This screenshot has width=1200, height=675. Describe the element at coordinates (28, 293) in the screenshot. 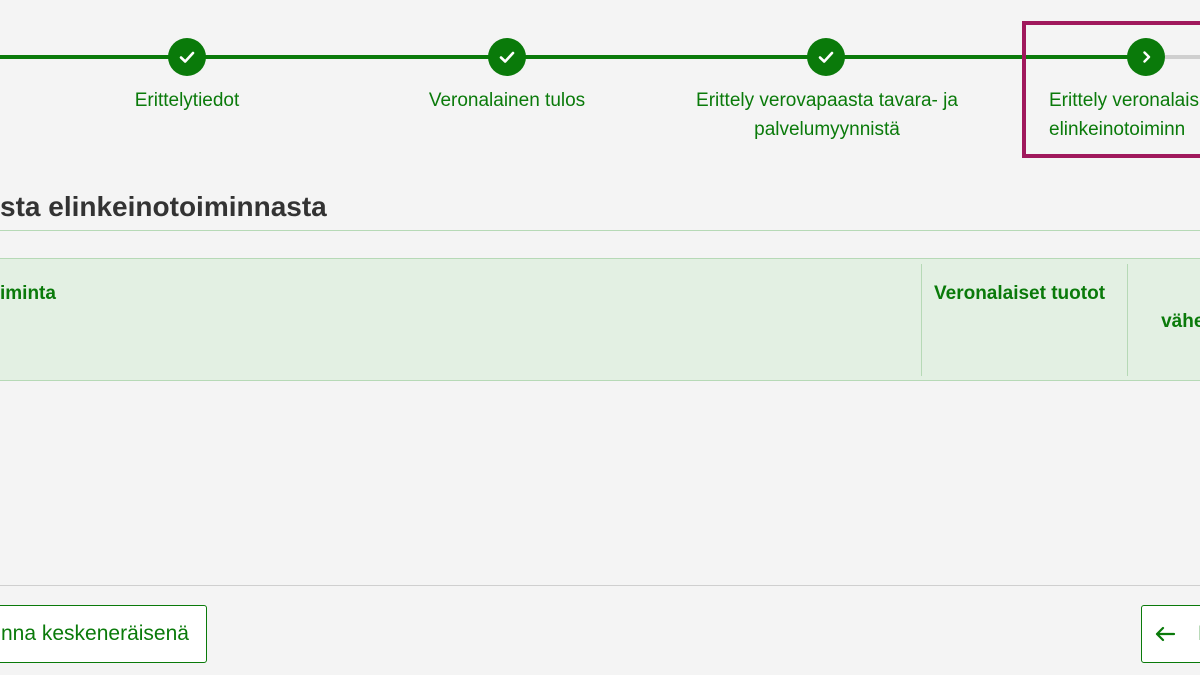

I see `column-header-activity: iminta` at that location.